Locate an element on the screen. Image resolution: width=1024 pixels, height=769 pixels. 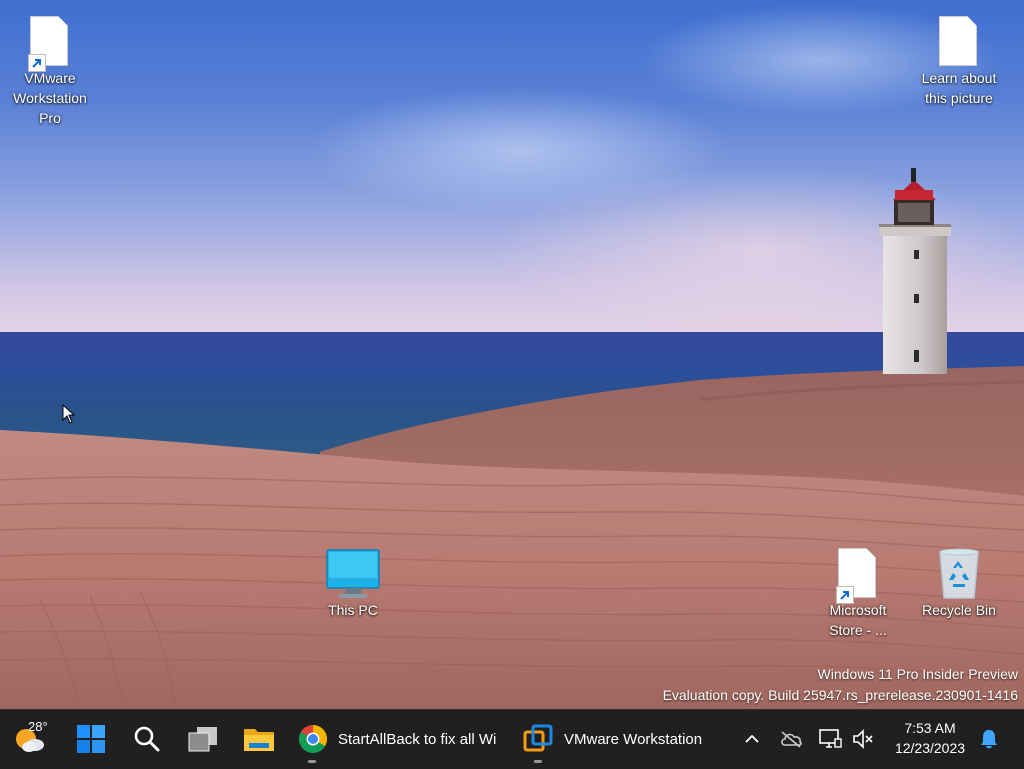
taskbar-clock: 7:53 AM 12/23/2023 is located at coordinates (930, 738).